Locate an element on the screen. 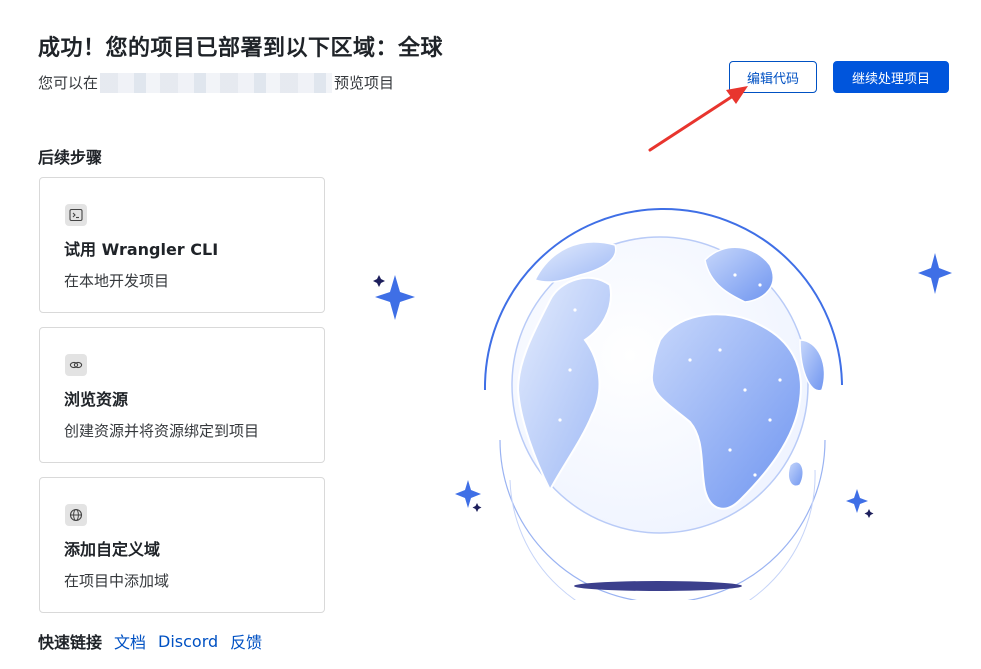  terminal-icon is located at coordinates (76, 215).